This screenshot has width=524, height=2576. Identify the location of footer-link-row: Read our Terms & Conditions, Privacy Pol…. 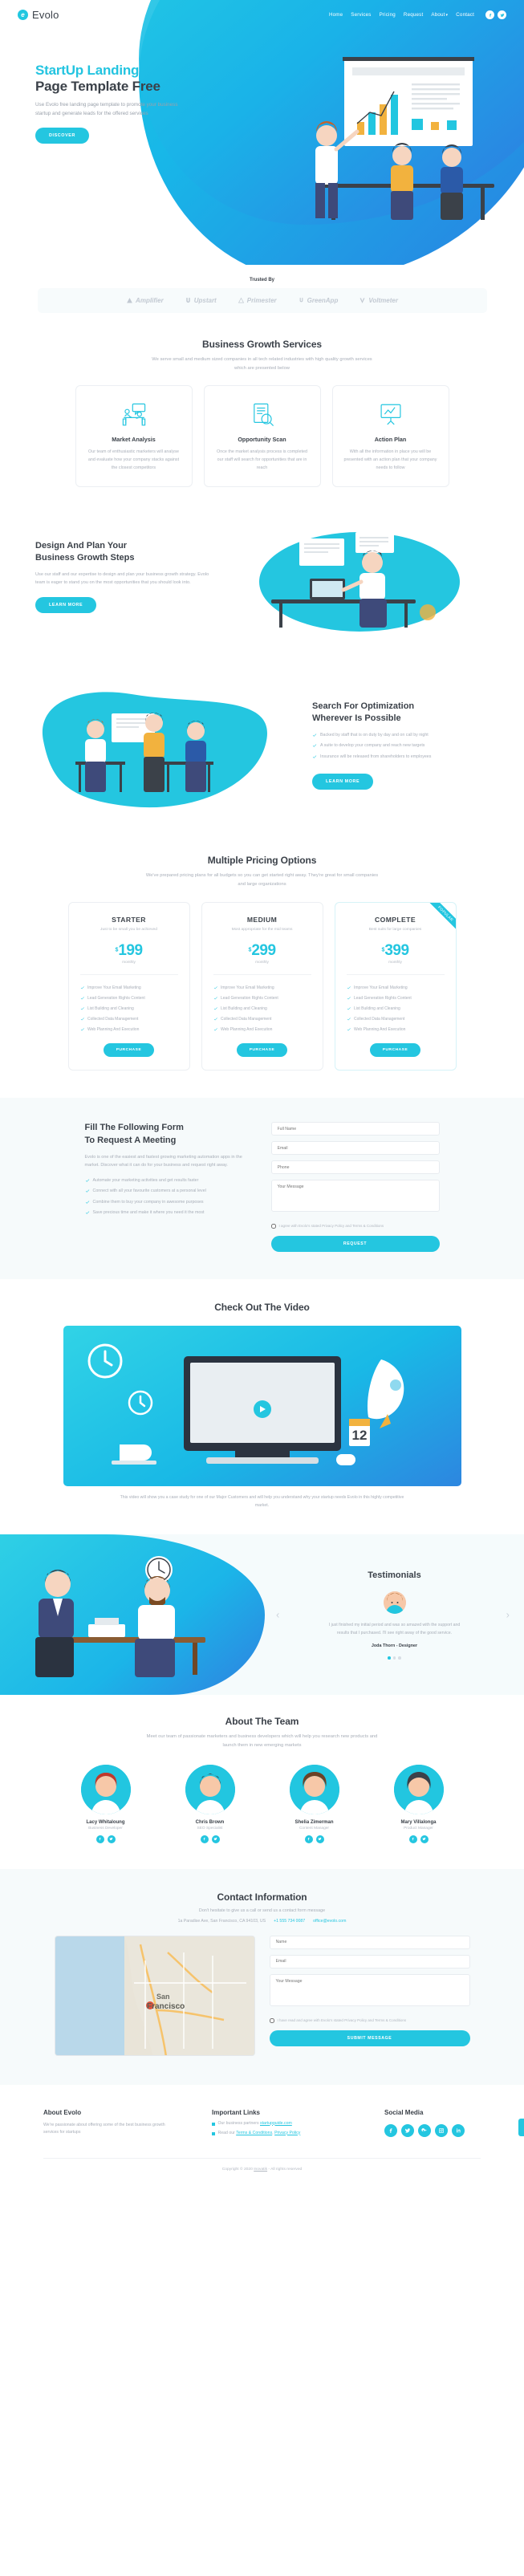
(259, 2133).